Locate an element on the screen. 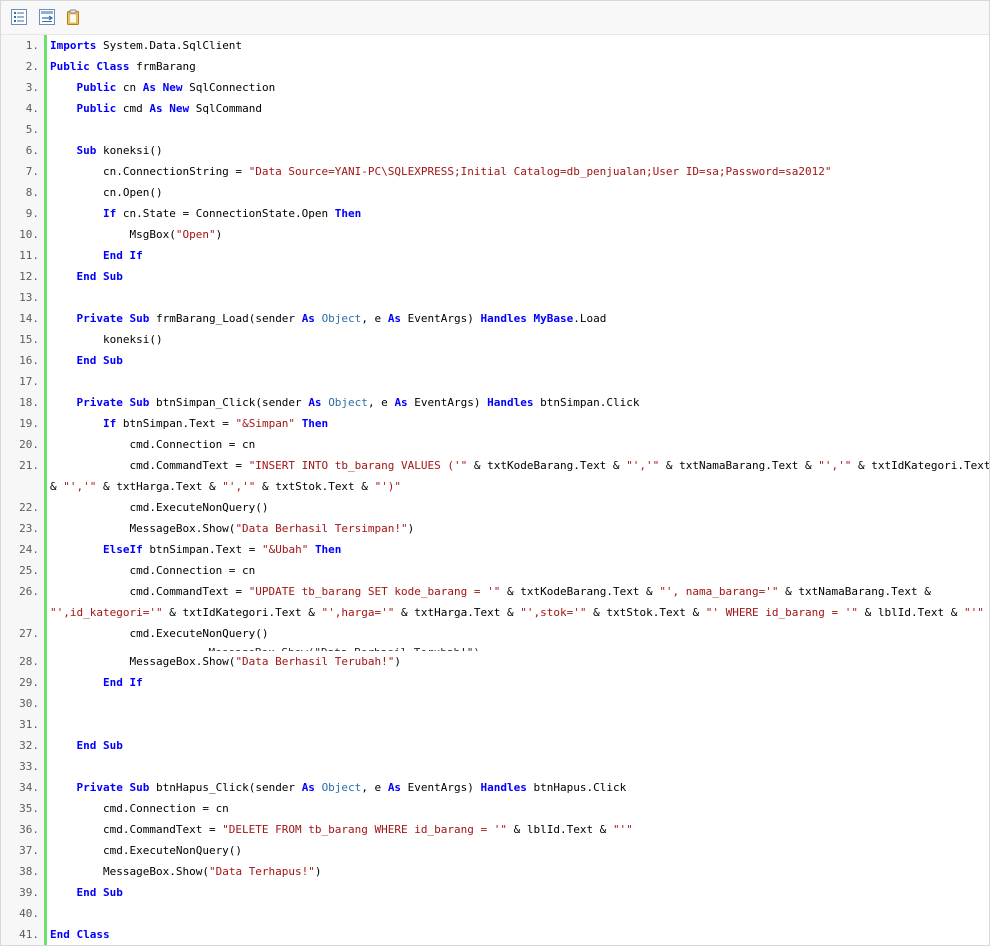 The image size is (990, 946). line-number: 20. is located at coordinates (29, 444).